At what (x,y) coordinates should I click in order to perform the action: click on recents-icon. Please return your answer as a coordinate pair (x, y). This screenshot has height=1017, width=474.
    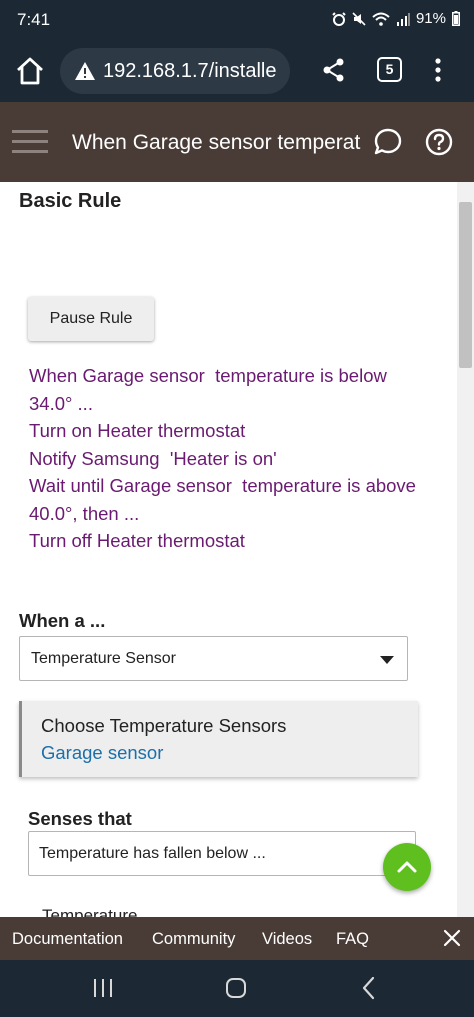
    Looking at the image, I should click on (103, 988).